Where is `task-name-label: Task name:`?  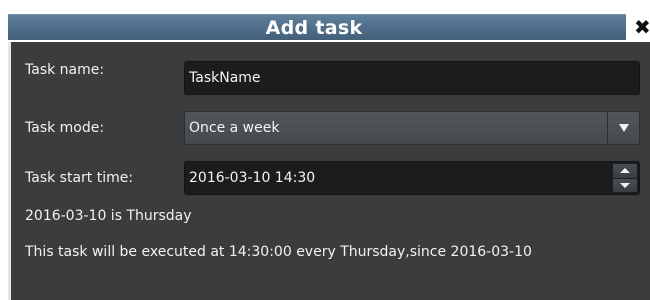
task-name-label: Task name: is located at coordinates (65, 70).